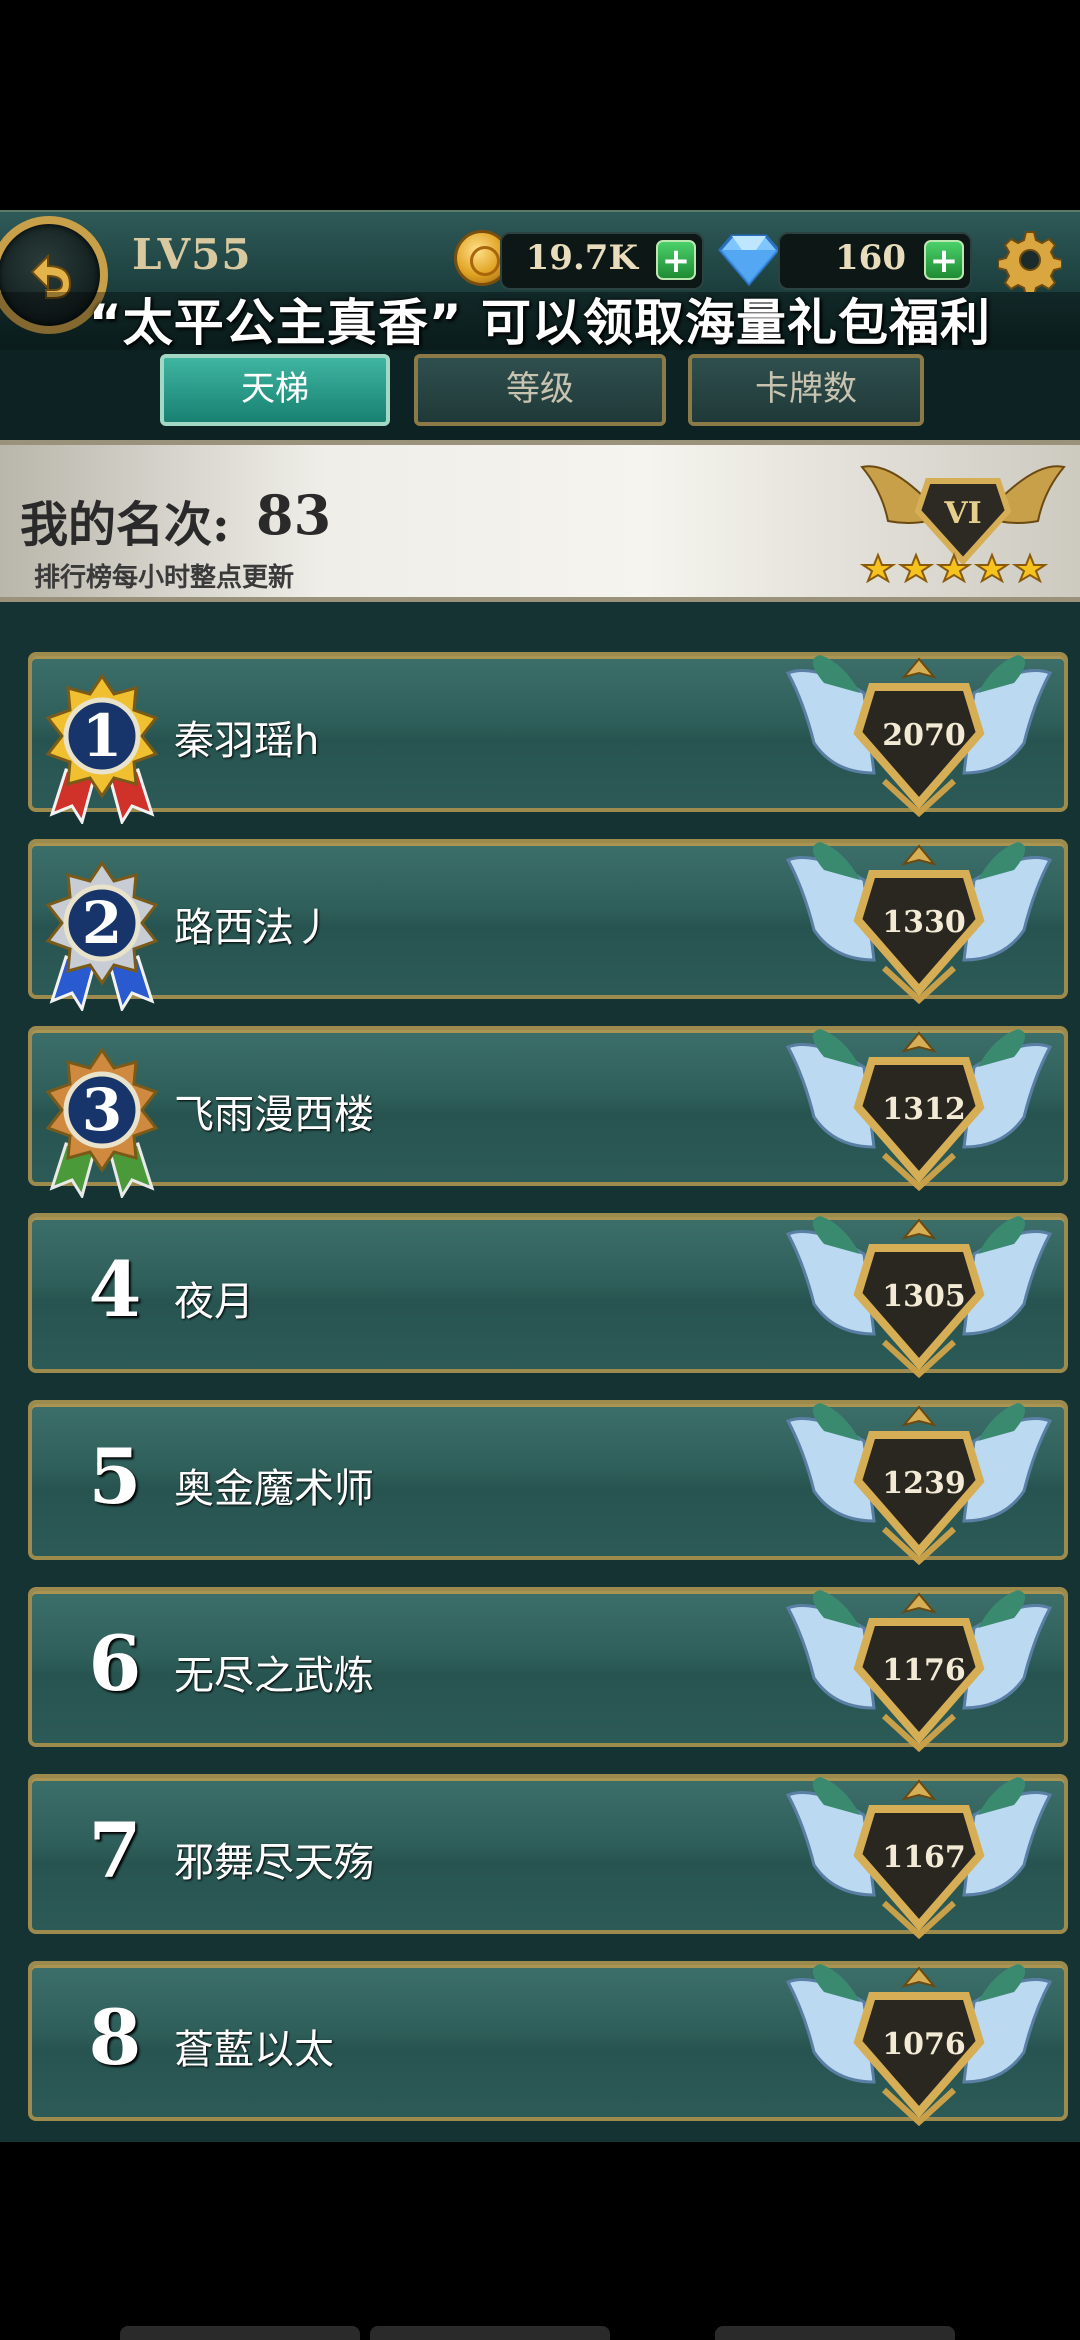 This screenshot has height=2340, width=1080. Describe the element at coordinates (676, 260) in the screenshot. I see `add-coins-button: +` at that location.